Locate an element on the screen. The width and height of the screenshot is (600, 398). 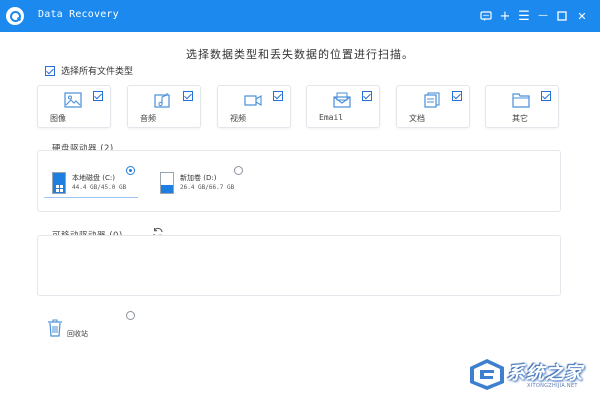
select-all-label: 选择所有文件类型 is located at coordinates (97, 72).